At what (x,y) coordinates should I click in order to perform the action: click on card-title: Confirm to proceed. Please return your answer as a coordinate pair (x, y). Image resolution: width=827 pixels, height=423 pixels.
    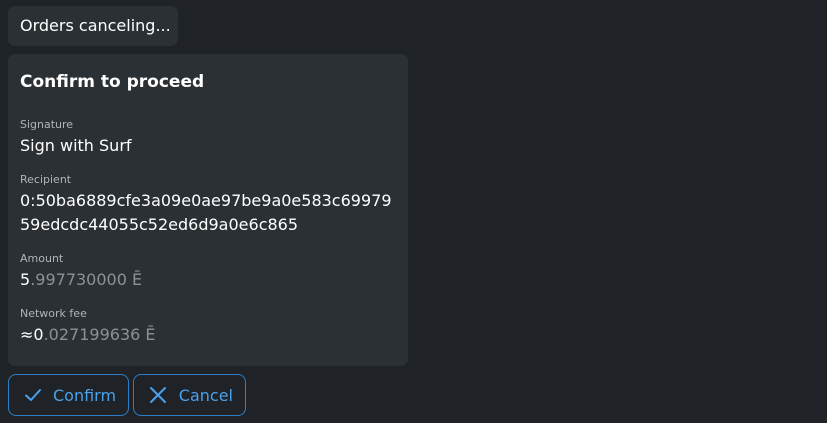
    Looking at the image, I should click on (112, 82).